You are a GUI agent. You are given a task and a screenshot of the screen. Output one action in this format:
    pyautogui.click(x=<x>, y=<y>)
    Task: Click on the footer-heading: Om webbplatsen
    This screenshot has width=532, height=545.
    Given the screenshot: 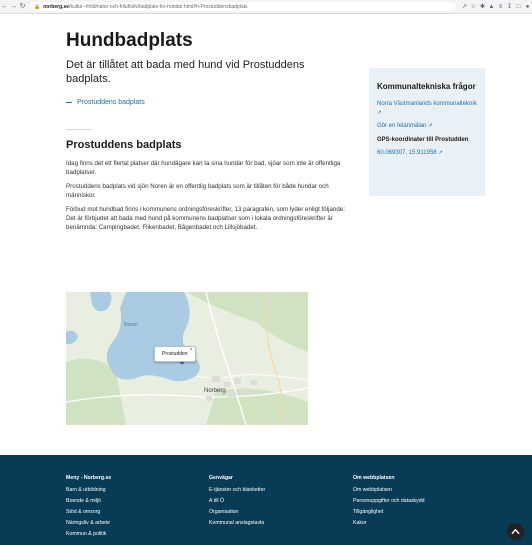 What is the action you would take?
    pyautogui.click(x=374, y=478)
    